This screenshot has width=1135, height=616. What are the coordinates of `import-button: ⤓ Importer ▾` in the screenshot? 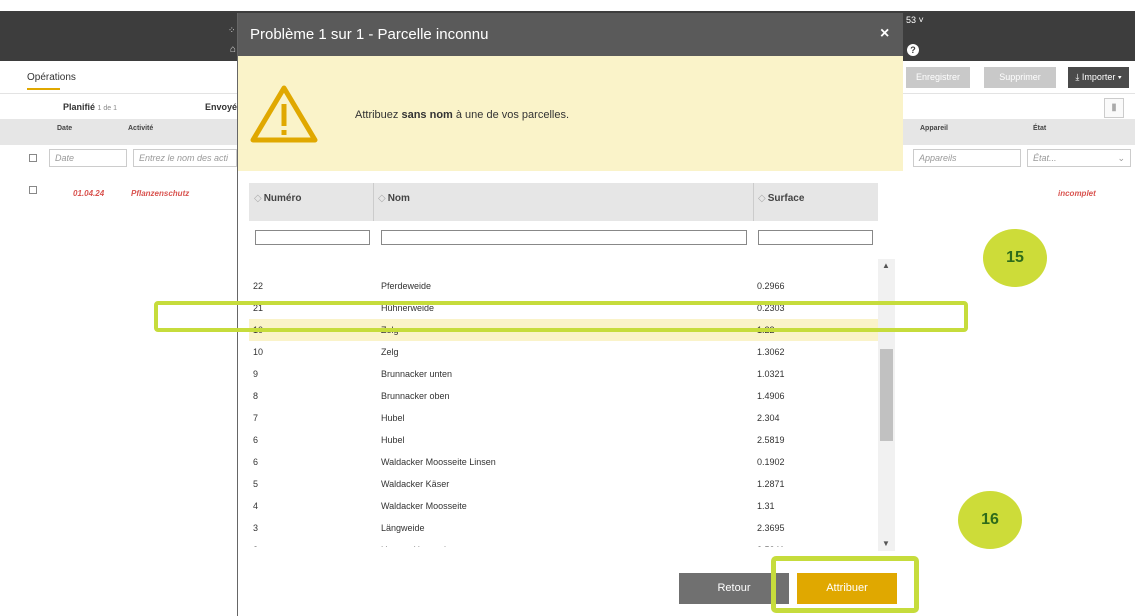 It's located at (1098, 77).